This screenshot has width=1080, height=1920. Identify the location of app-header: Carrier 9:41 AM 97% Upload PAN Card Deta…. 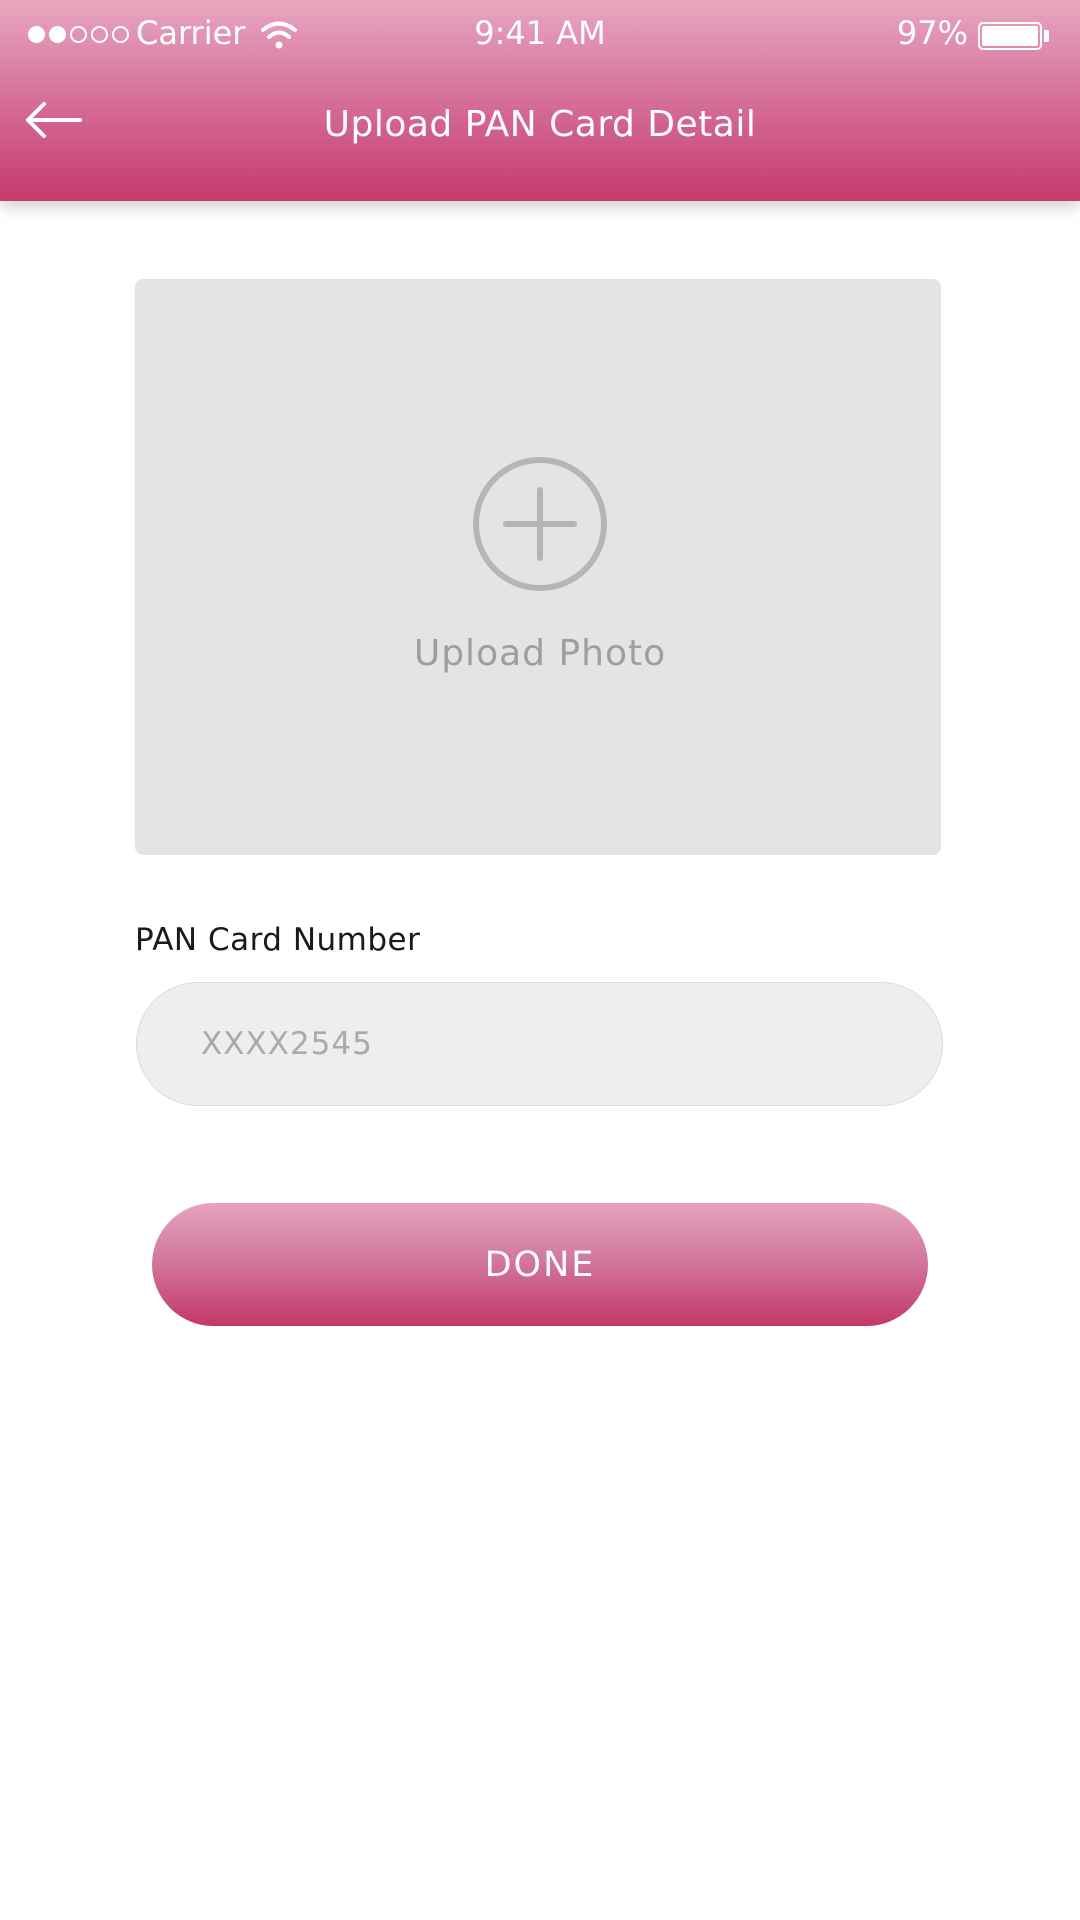
(540, 100).